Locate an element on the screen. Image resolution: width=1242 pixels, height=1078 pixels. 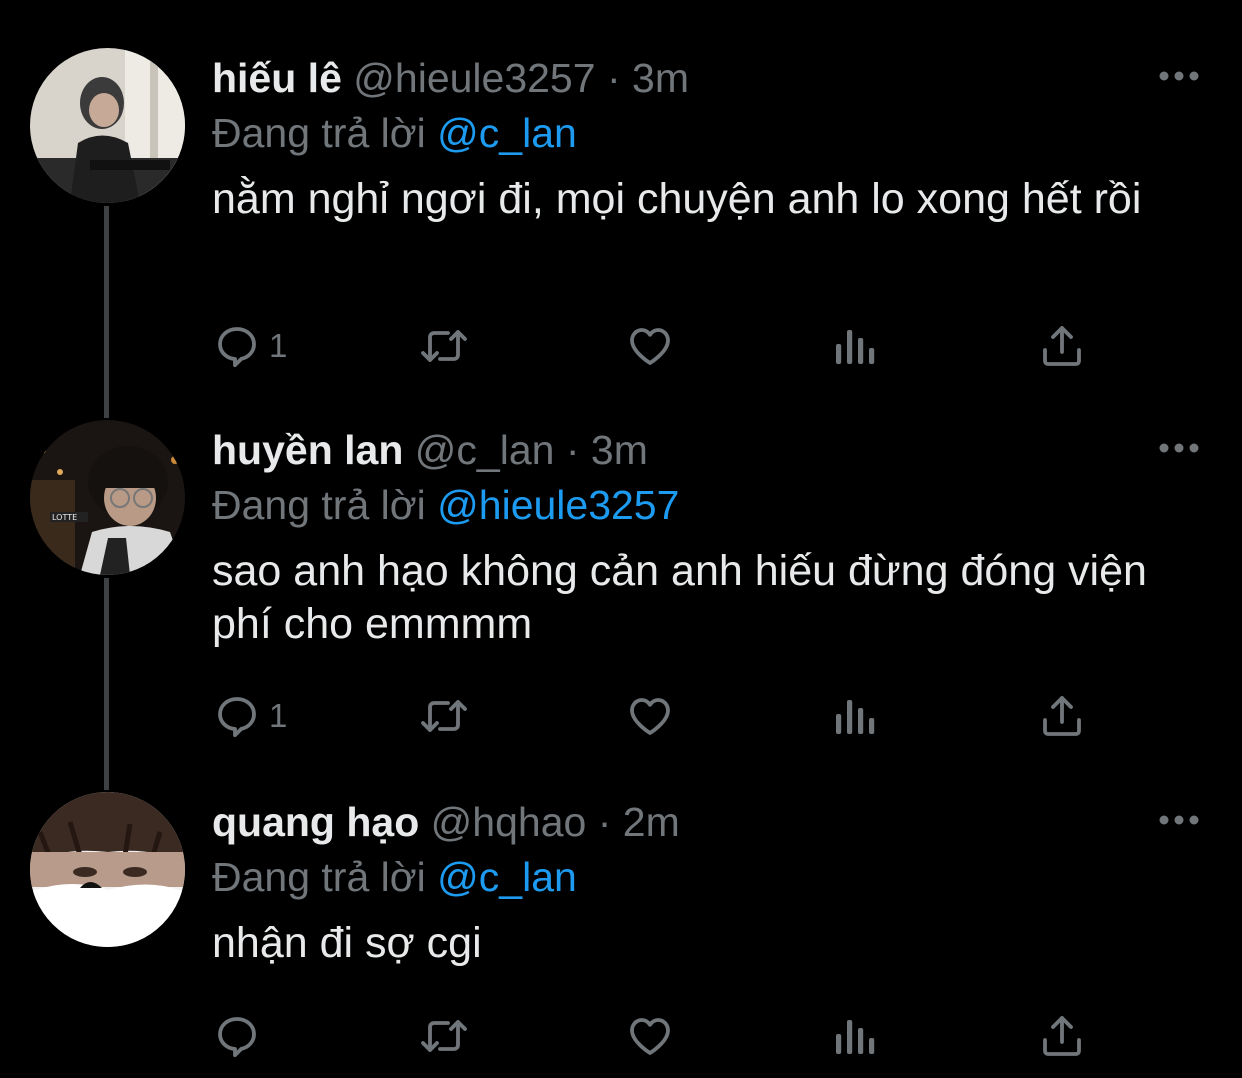
svg-text: LOTTE is located at coordinates (64, 517).